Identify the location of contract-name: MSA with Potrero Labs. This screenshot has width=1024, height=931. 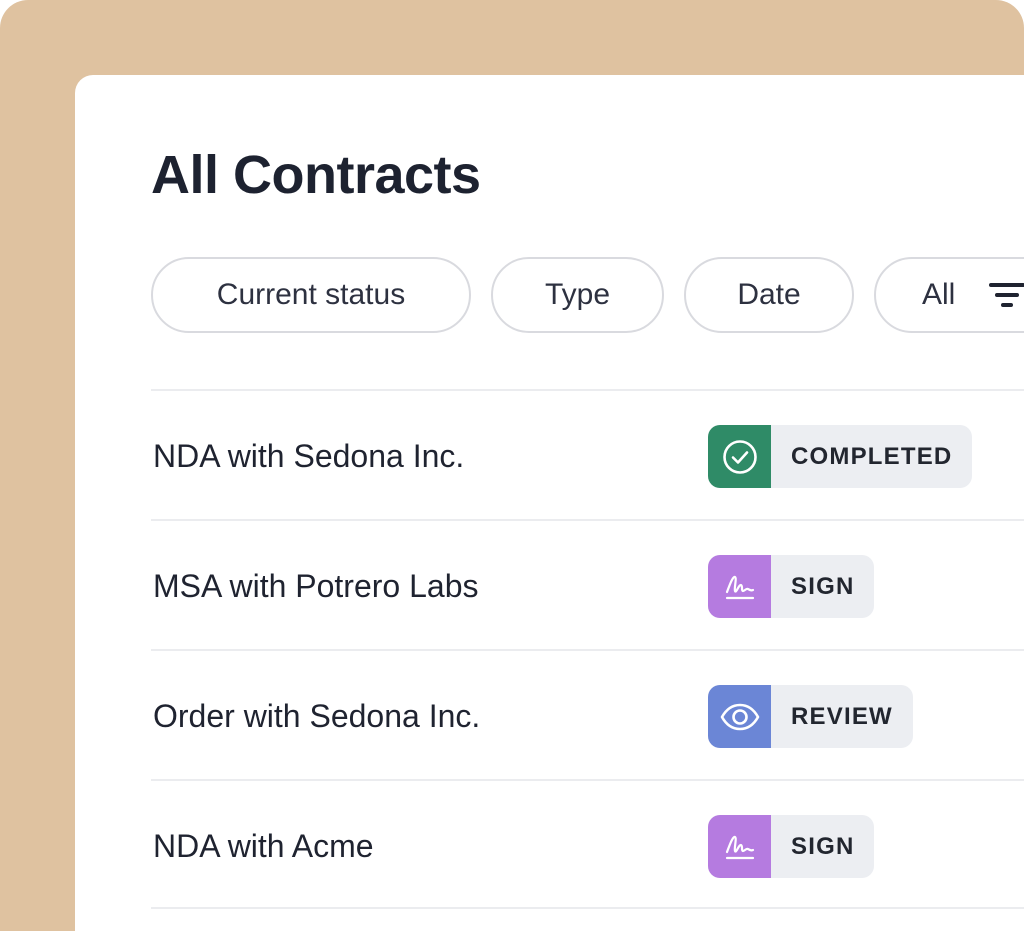
(316, 586).